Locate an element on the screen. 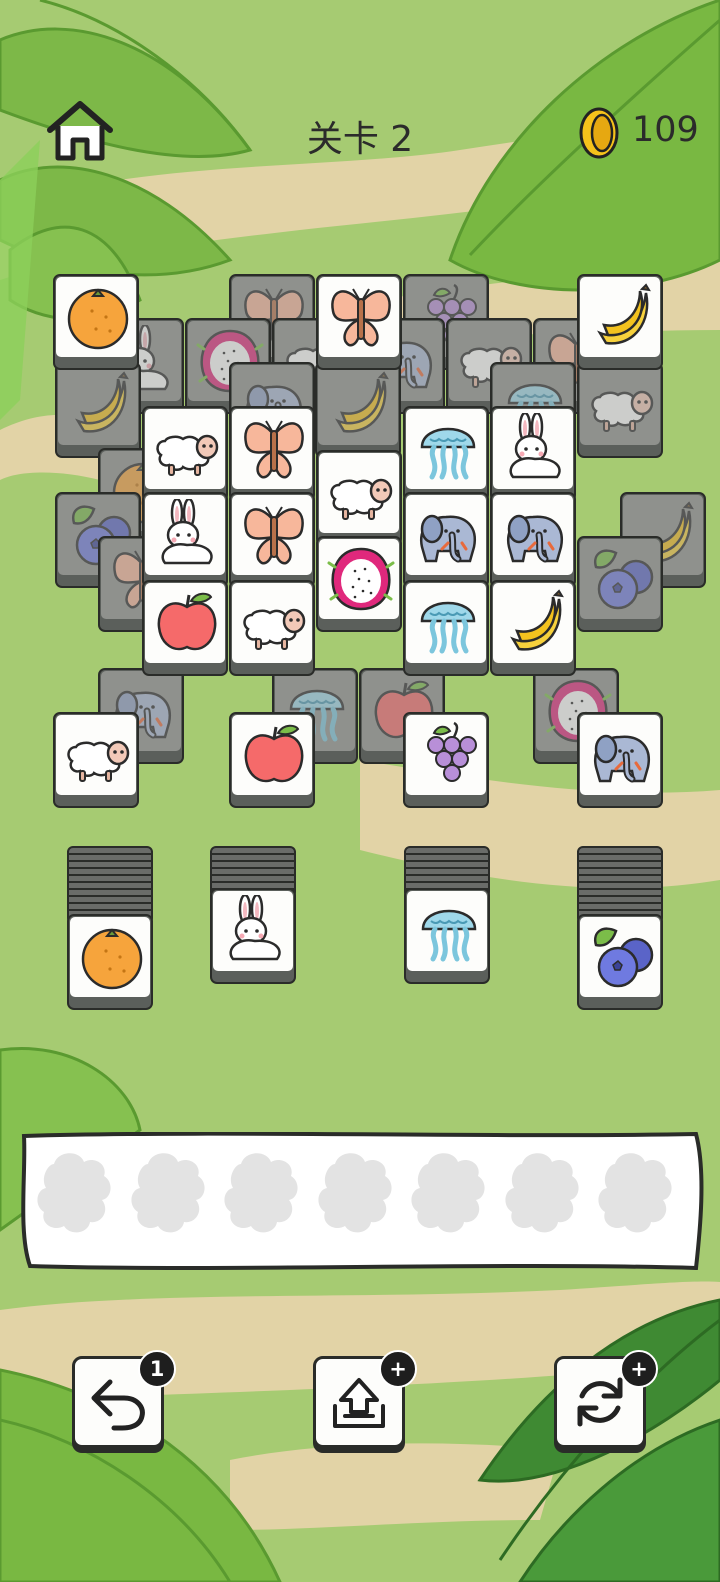 The image size is (720, 1582). covered-tile-sheep is located at coordinates (620, 410).